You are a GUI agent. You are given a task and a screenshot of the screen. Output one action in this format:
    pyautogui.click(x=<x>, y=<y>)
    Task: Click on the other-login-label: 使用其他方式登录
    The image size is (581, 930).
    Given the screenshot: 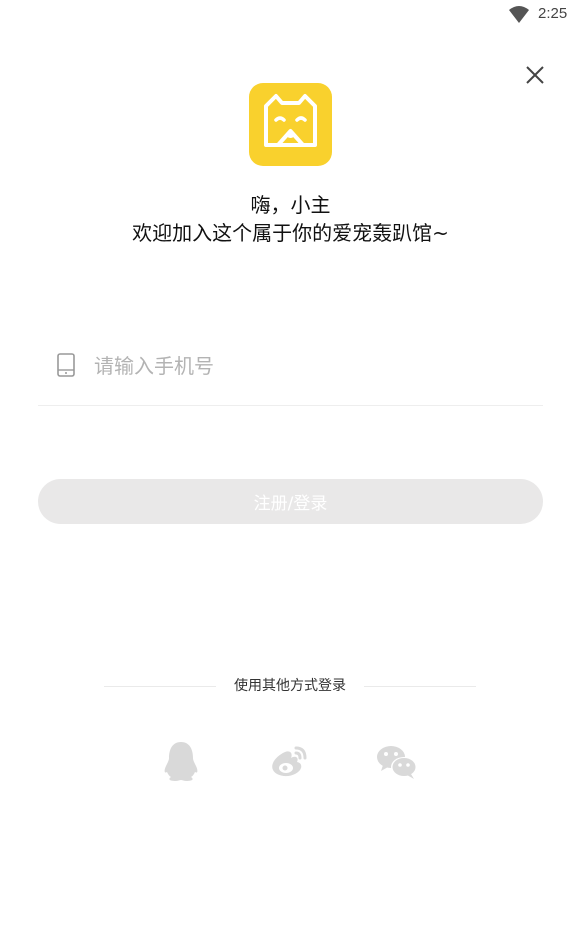 What is the action you would take?
    pyautogui.click(x=290, y=686)
    